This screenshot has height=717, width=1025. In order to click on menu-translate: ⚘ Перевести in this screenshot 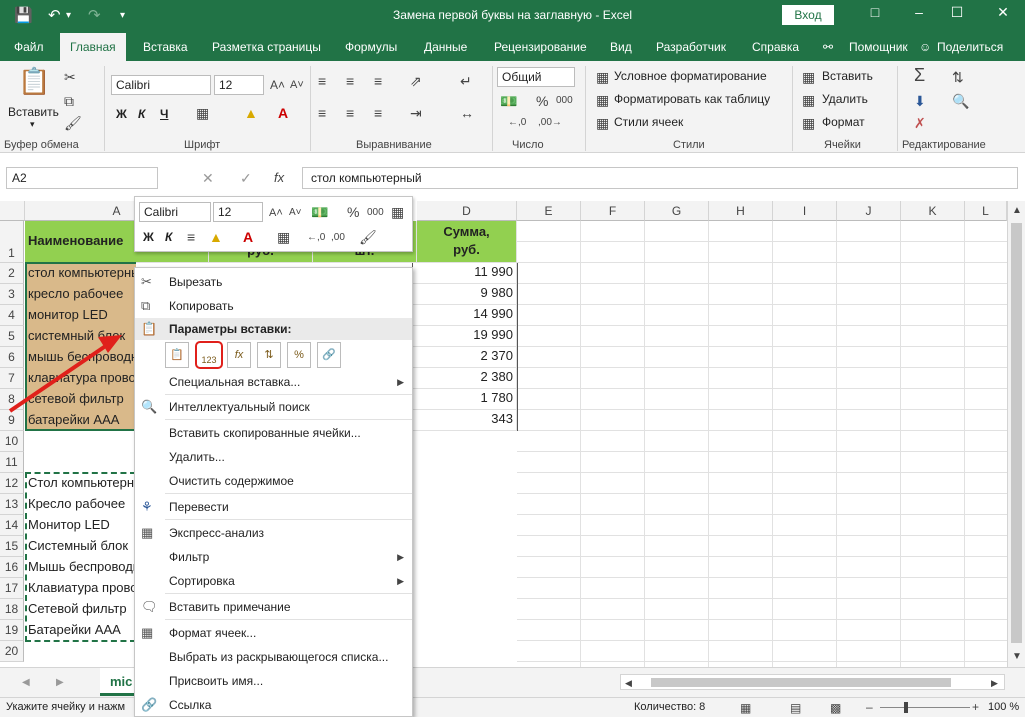, I will do `click(273, 507)`.